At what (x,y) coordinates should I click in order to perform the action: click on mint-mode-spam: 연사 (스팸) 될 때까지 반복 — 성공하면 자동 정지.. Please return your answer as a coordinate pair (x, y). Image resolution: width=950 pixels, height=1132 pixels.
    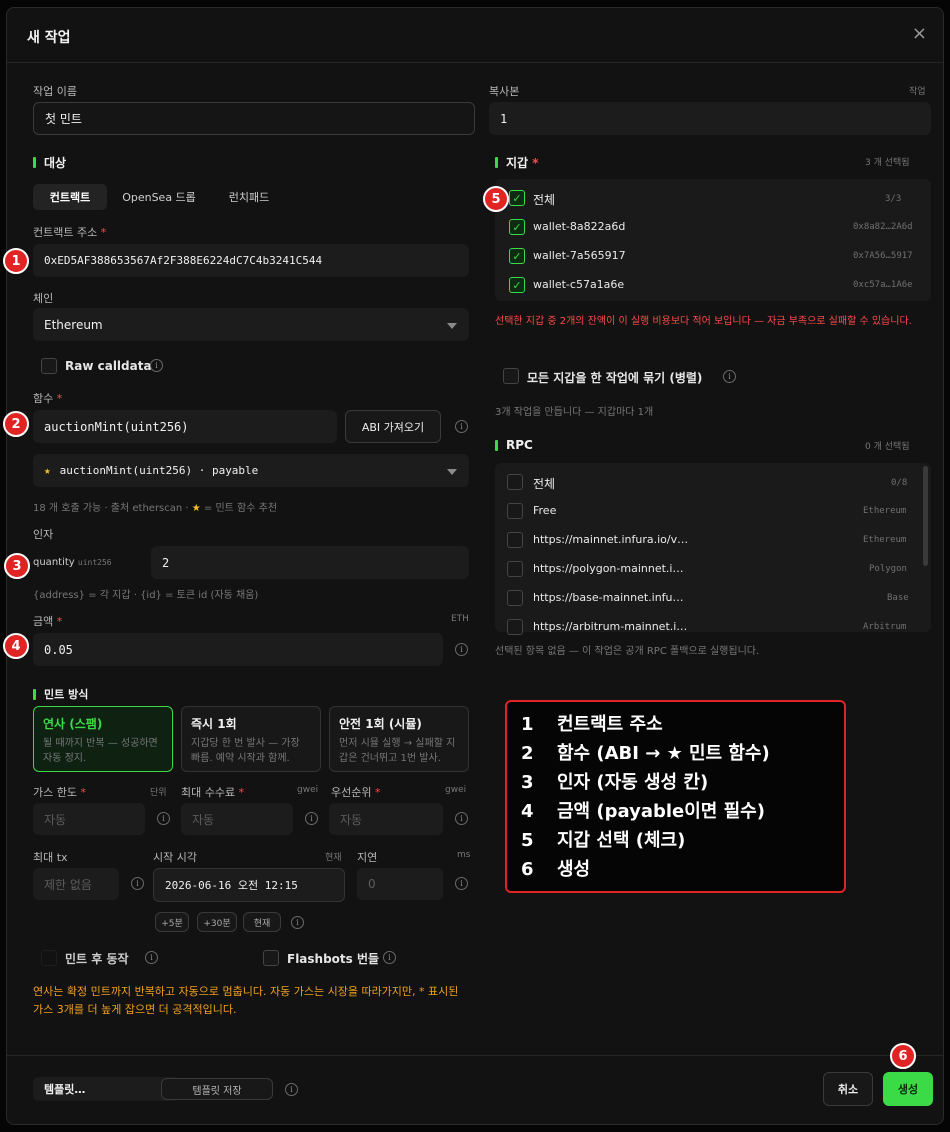
    Looking at the image, I should click on (103, 739).